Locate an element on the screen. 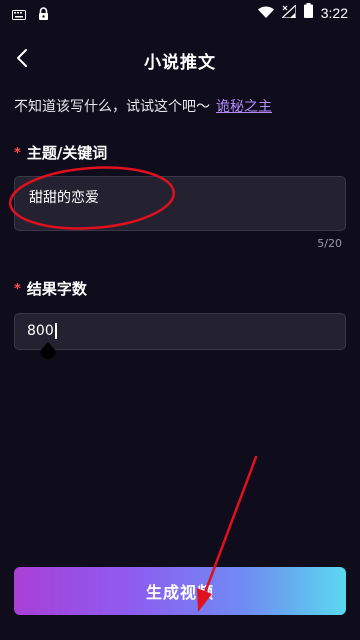 This screenshot has height=640, width=360. topic-textarea-value: 甜甜的恋爱 is located at coordinates (64, 198).